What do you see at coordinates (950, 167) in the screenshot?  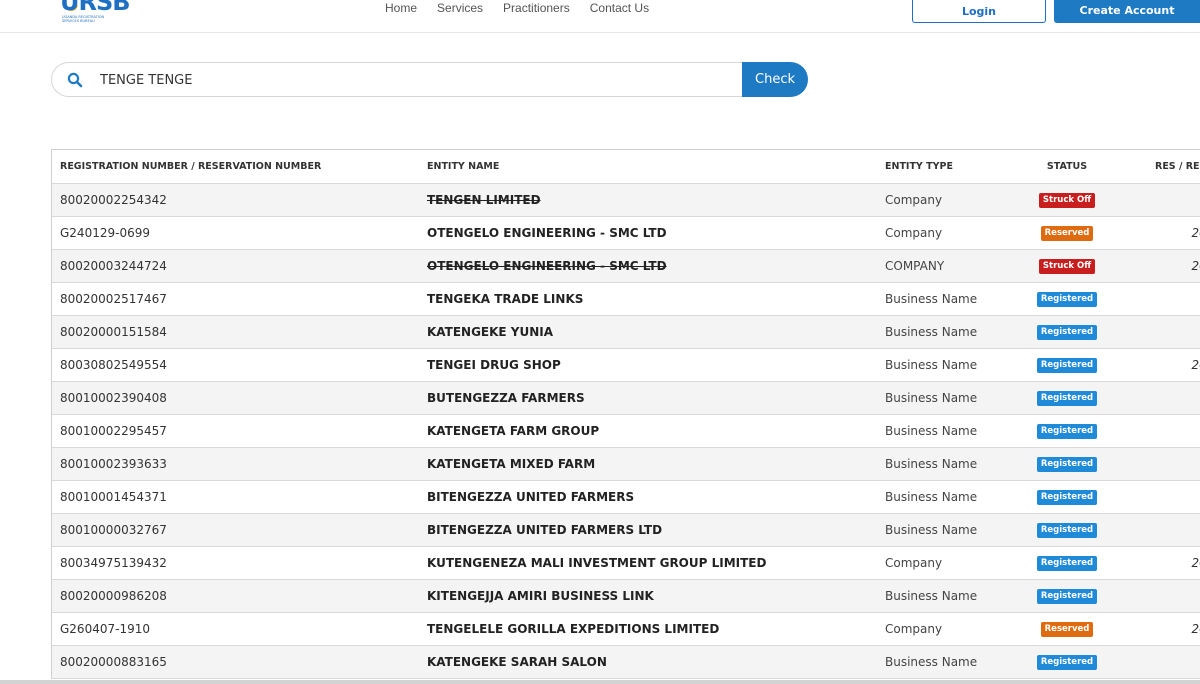 I see `column-header-entity-type: ENTITY TYPE` at bounding box center [950, 167].